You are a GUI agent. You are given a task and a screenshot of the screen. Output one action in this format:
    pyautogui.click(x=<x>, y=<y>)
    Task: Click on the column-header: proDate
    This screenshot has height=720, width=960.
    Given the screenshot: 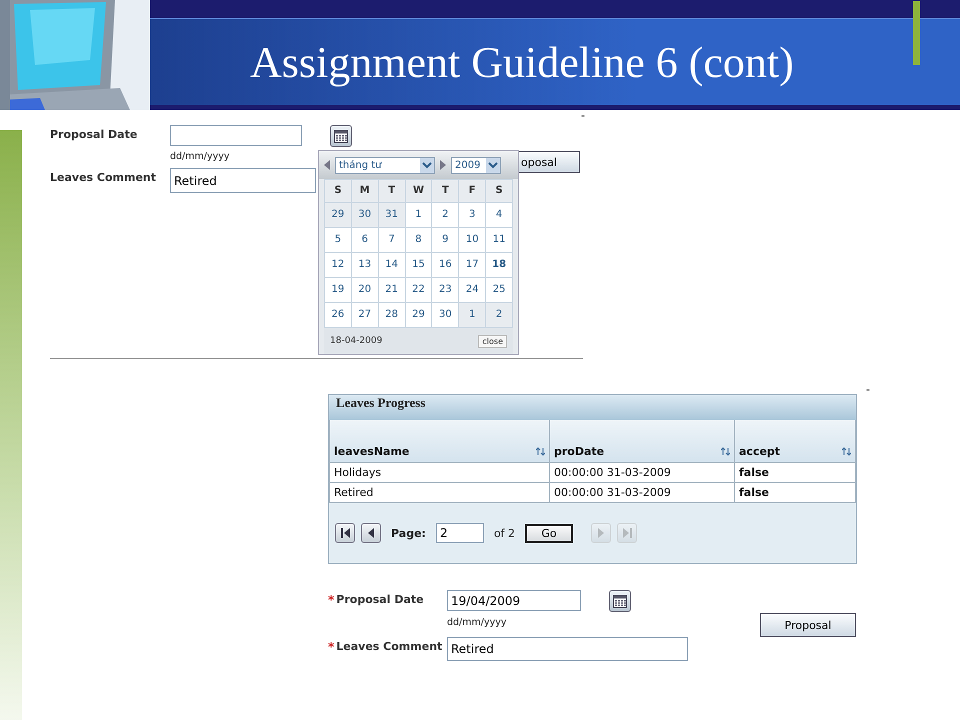 What is the action you would take?
    pyautogui.click(x=642, y=441)
    